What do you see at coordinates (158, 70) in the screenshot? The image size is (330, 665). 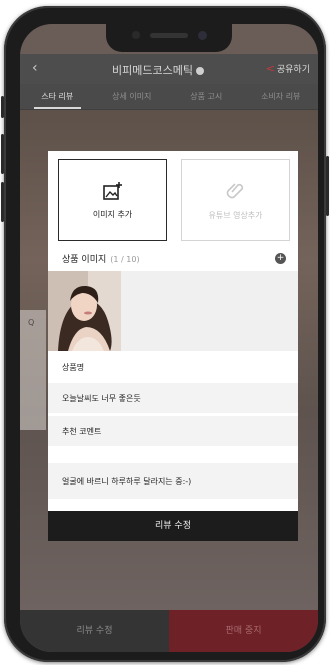 I see `page-title: 비피메드코스메틱` at bounding box center [158, 70].